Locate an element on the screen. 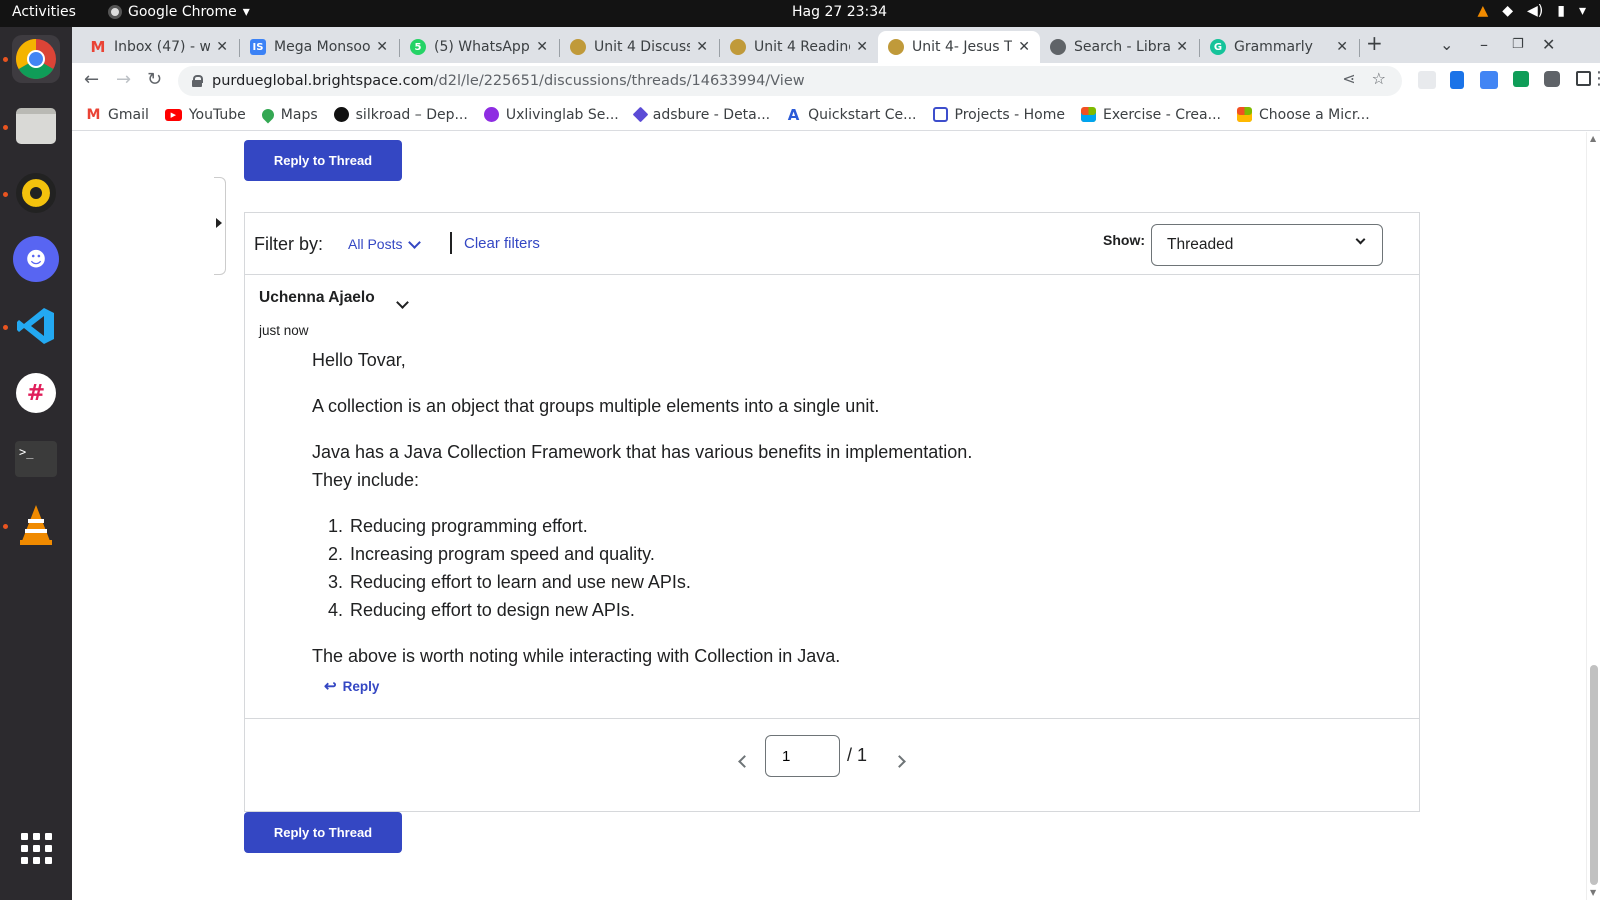  reply-link: ↩ Reply is located at coordinates (351, 686).